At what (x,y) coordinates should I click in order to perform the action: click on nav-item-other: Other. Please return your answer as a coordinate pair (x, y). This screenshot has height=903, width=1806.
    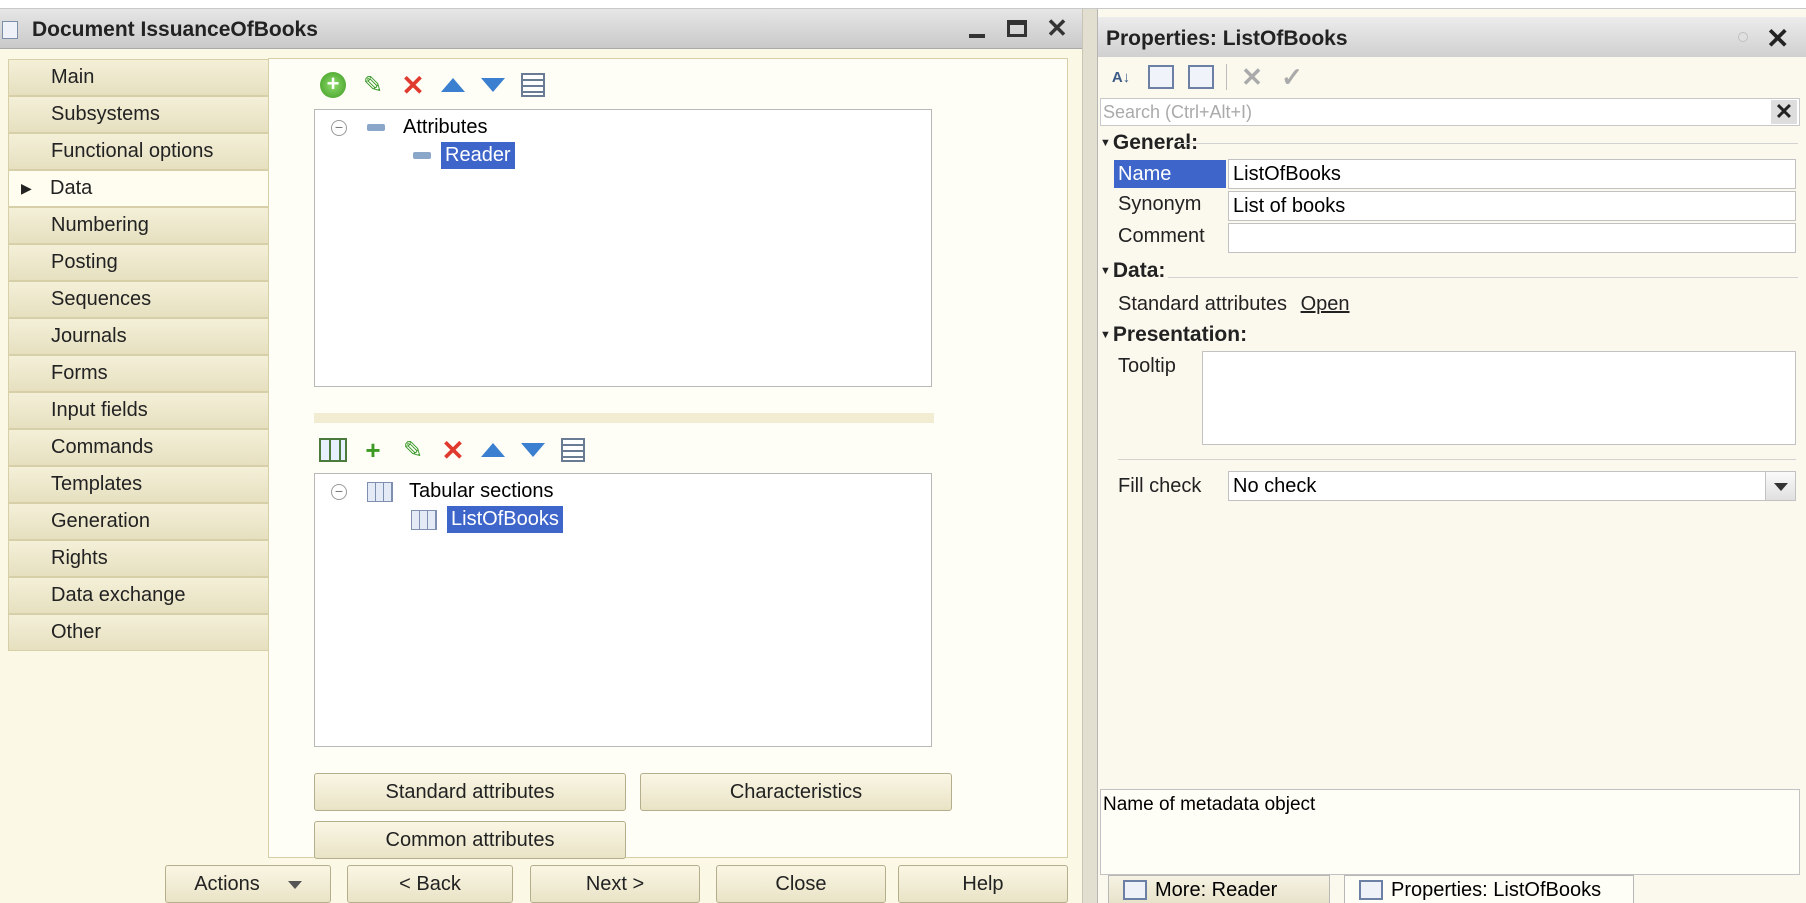
    Looking at the image, I should click on (139, 632).